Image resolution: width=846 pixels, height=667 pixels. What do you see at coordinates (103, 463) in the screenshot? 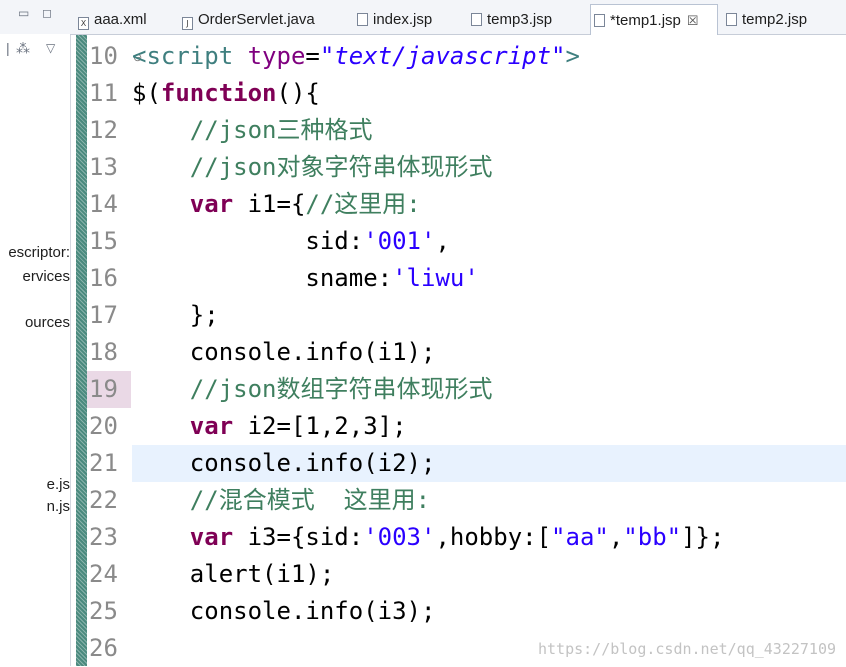
I see `line-number: 21` at bounding box center [103, 463].